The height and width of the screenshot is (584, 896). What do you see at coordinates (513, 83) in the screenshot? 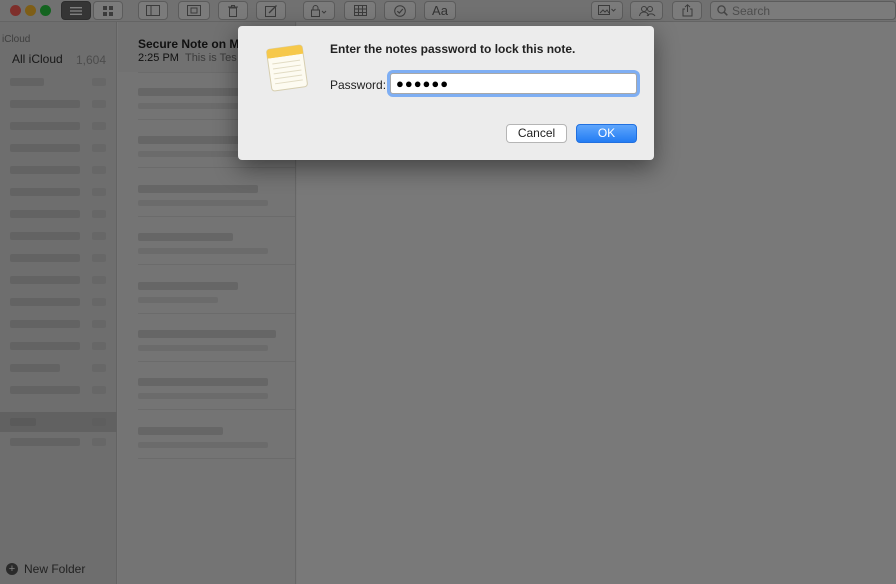
I see `password-input: ●●●●●●` at bounding box center [513, 83].